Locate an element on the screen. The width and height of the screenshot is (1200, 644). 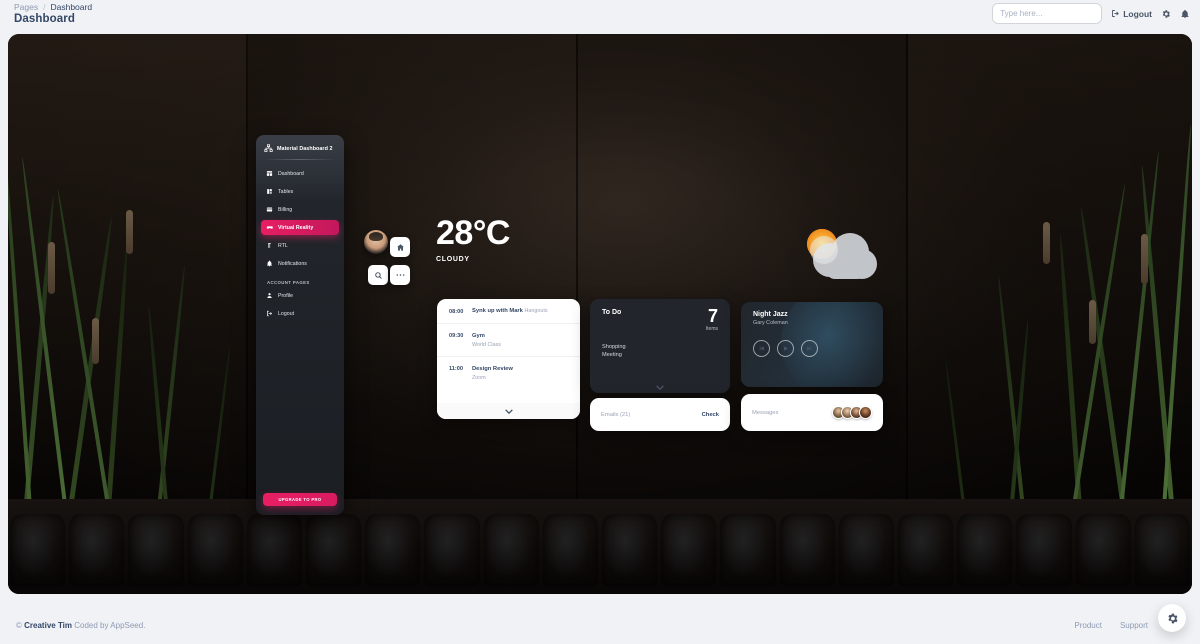
more-button is located at coordinates (400, 275).